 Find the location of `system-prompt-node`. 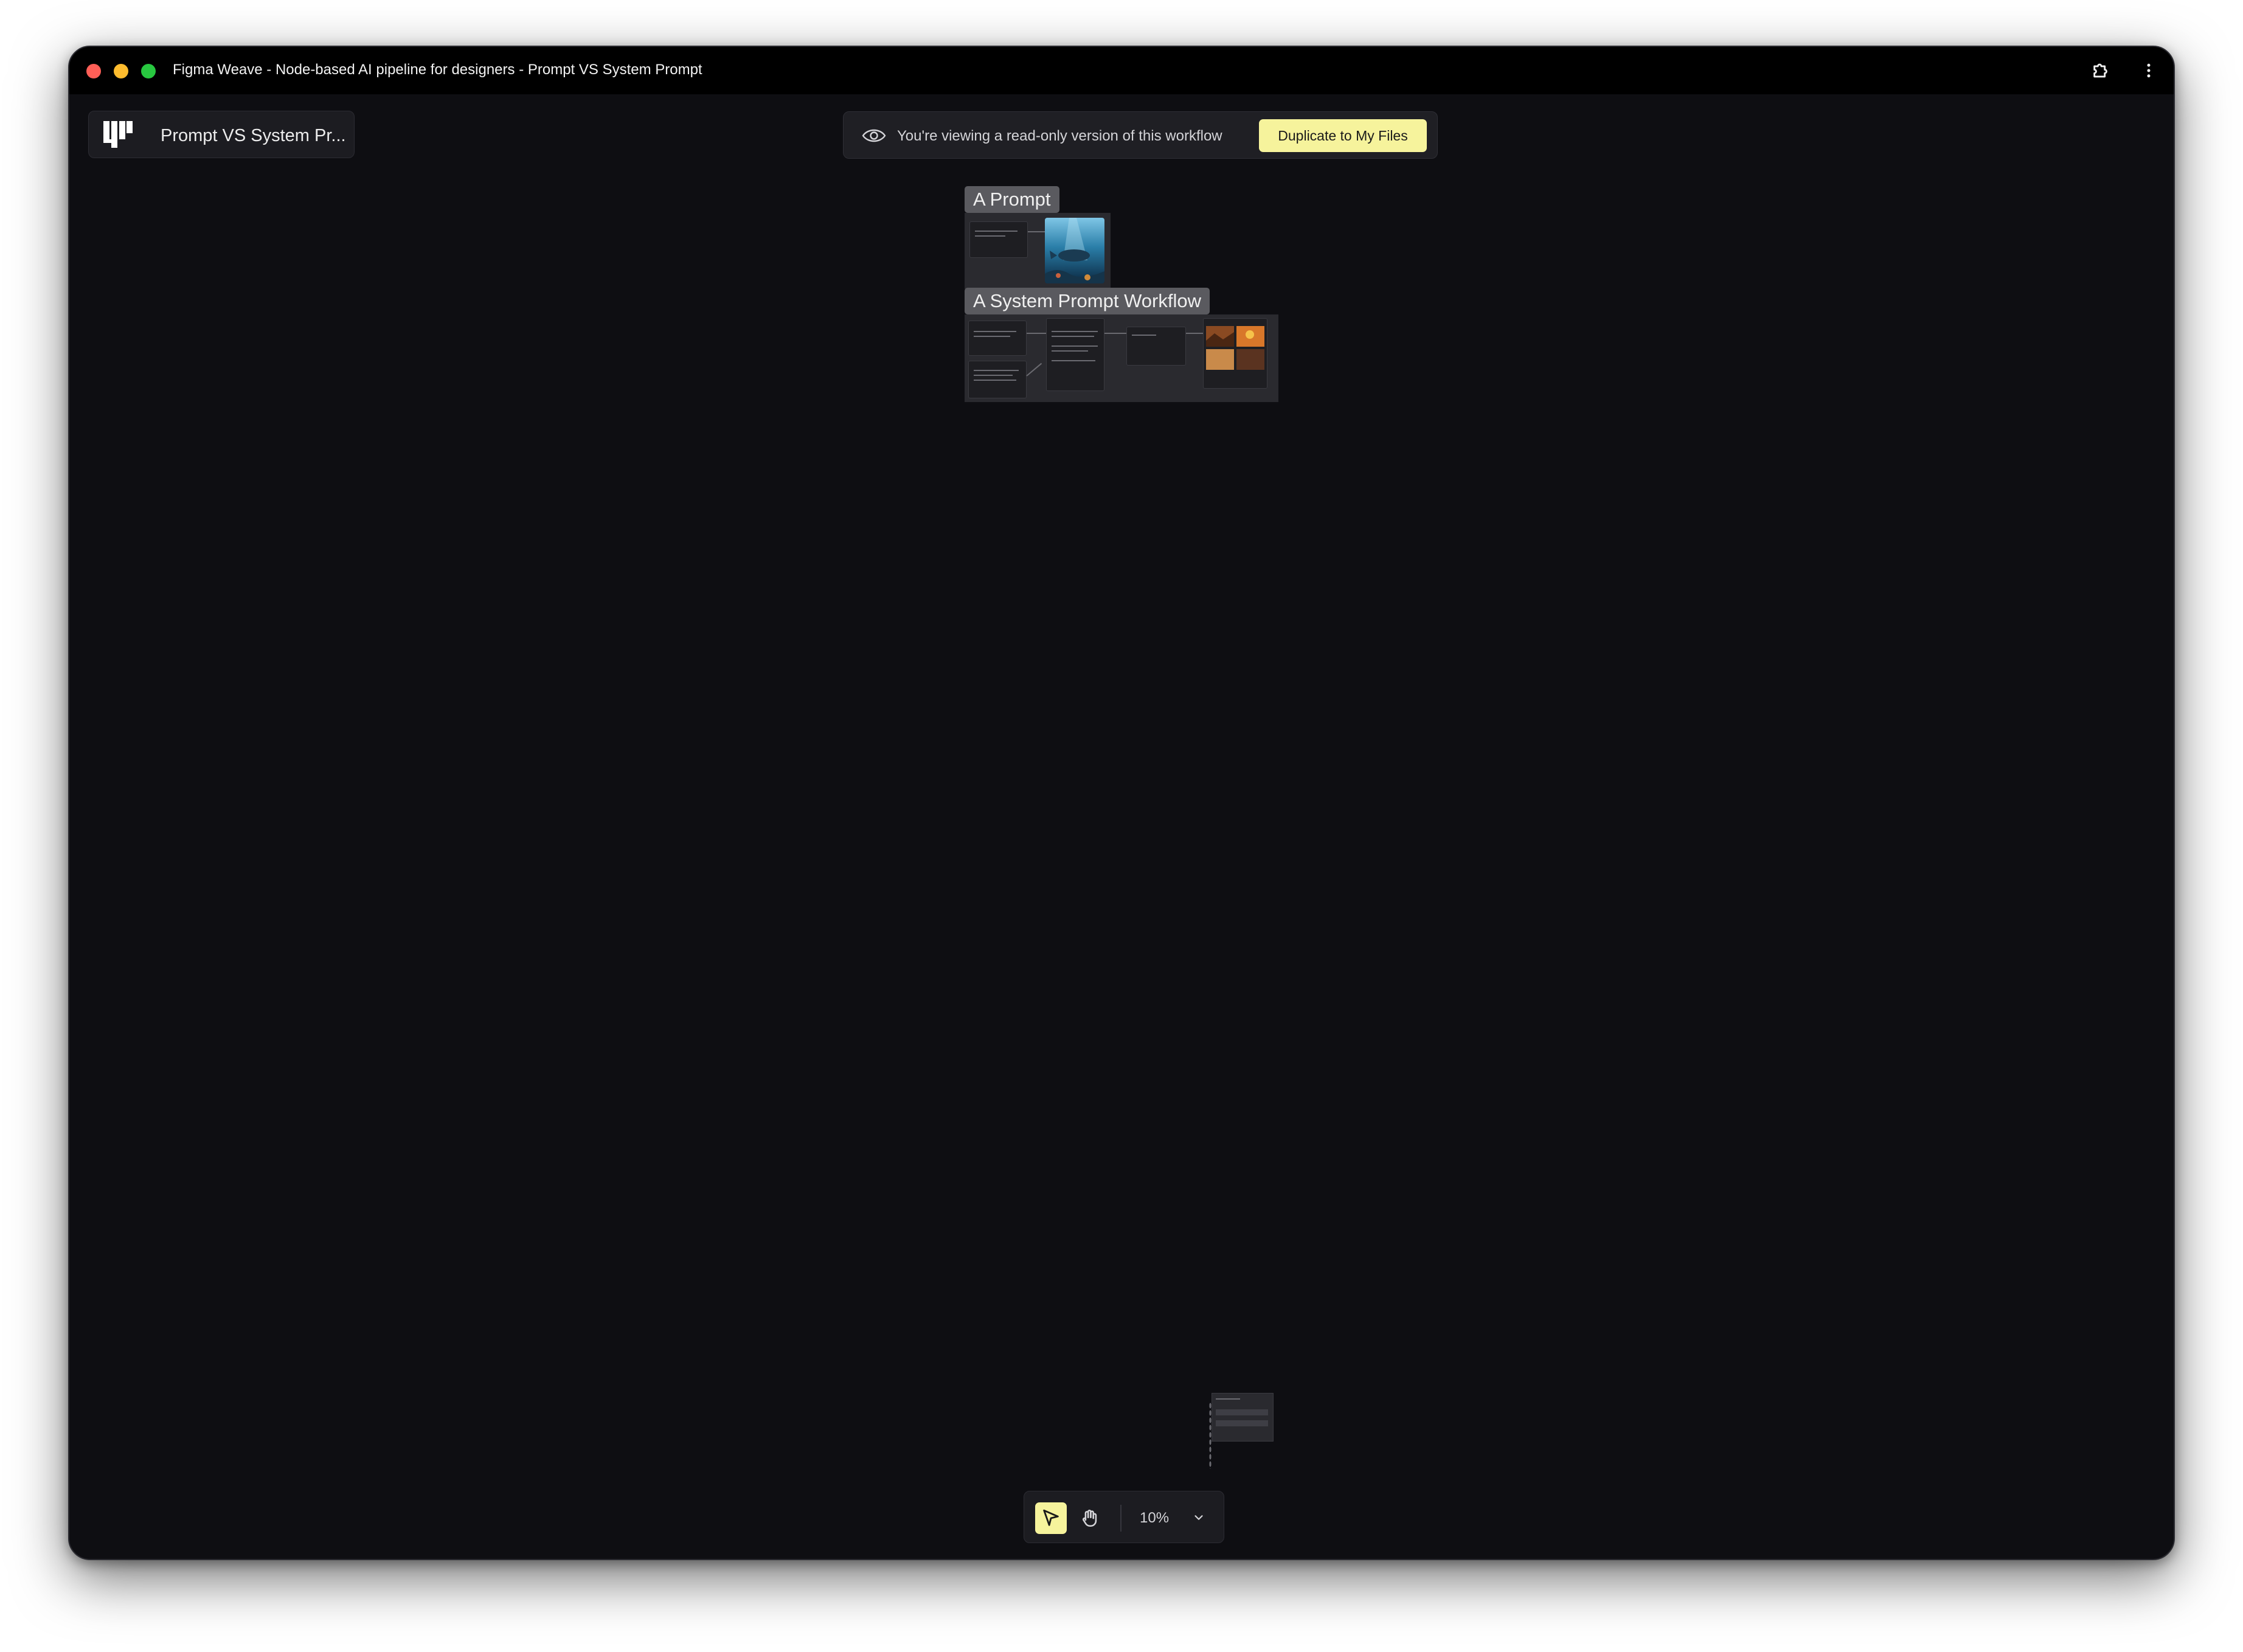

system-prompt-node is located at coordinates (997, 338).